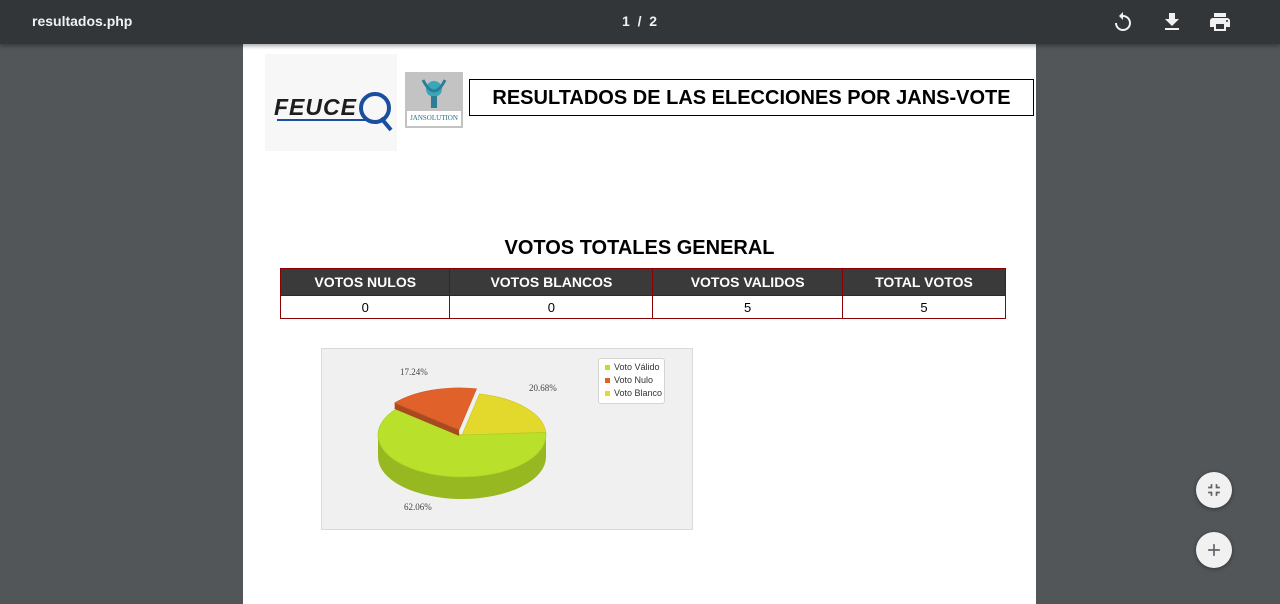  What do you see at coordinates (924, 307) in the screenshot?
I see `cell-total-votos: 5` at bounding box center [924, 307].